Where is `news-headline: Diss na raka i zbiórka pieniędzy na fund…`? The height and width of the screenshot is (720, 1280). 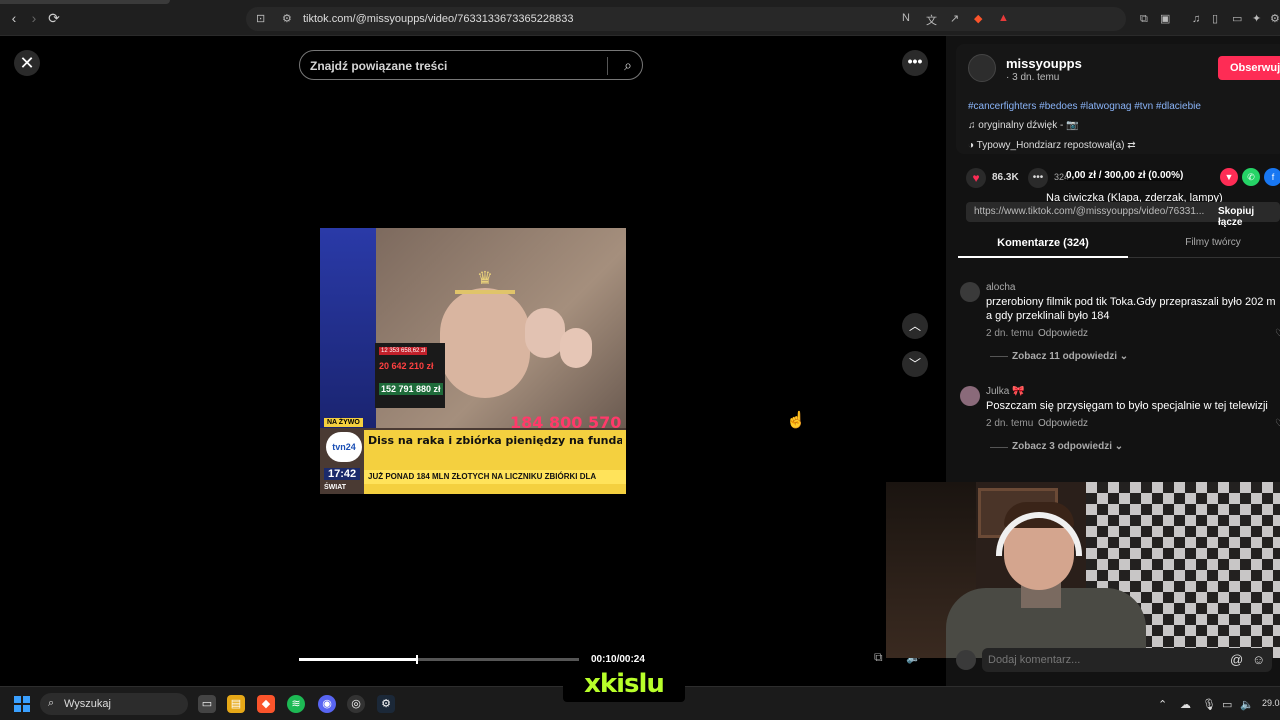 news-headline: Diss na raka i zbiórka pieniędzy na fund… is located at coordinates (495, 440).